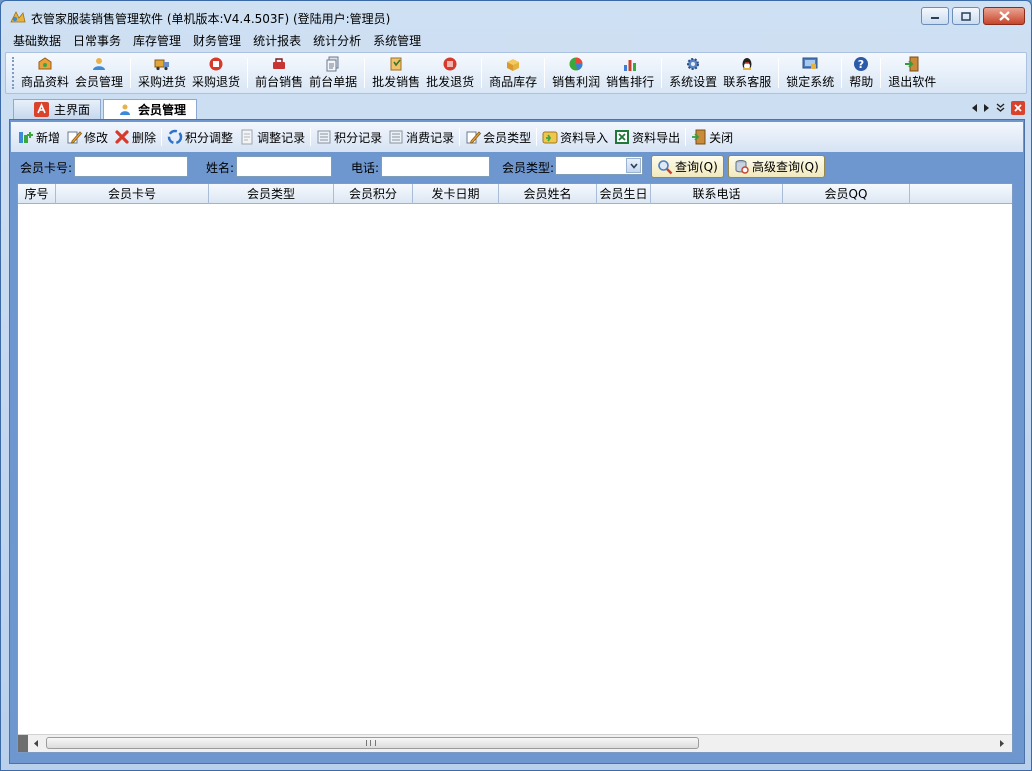  Describe the element at coordinates (37, 41) in the screenshot. I see `menu-basic-data: 基础数据` at that location.